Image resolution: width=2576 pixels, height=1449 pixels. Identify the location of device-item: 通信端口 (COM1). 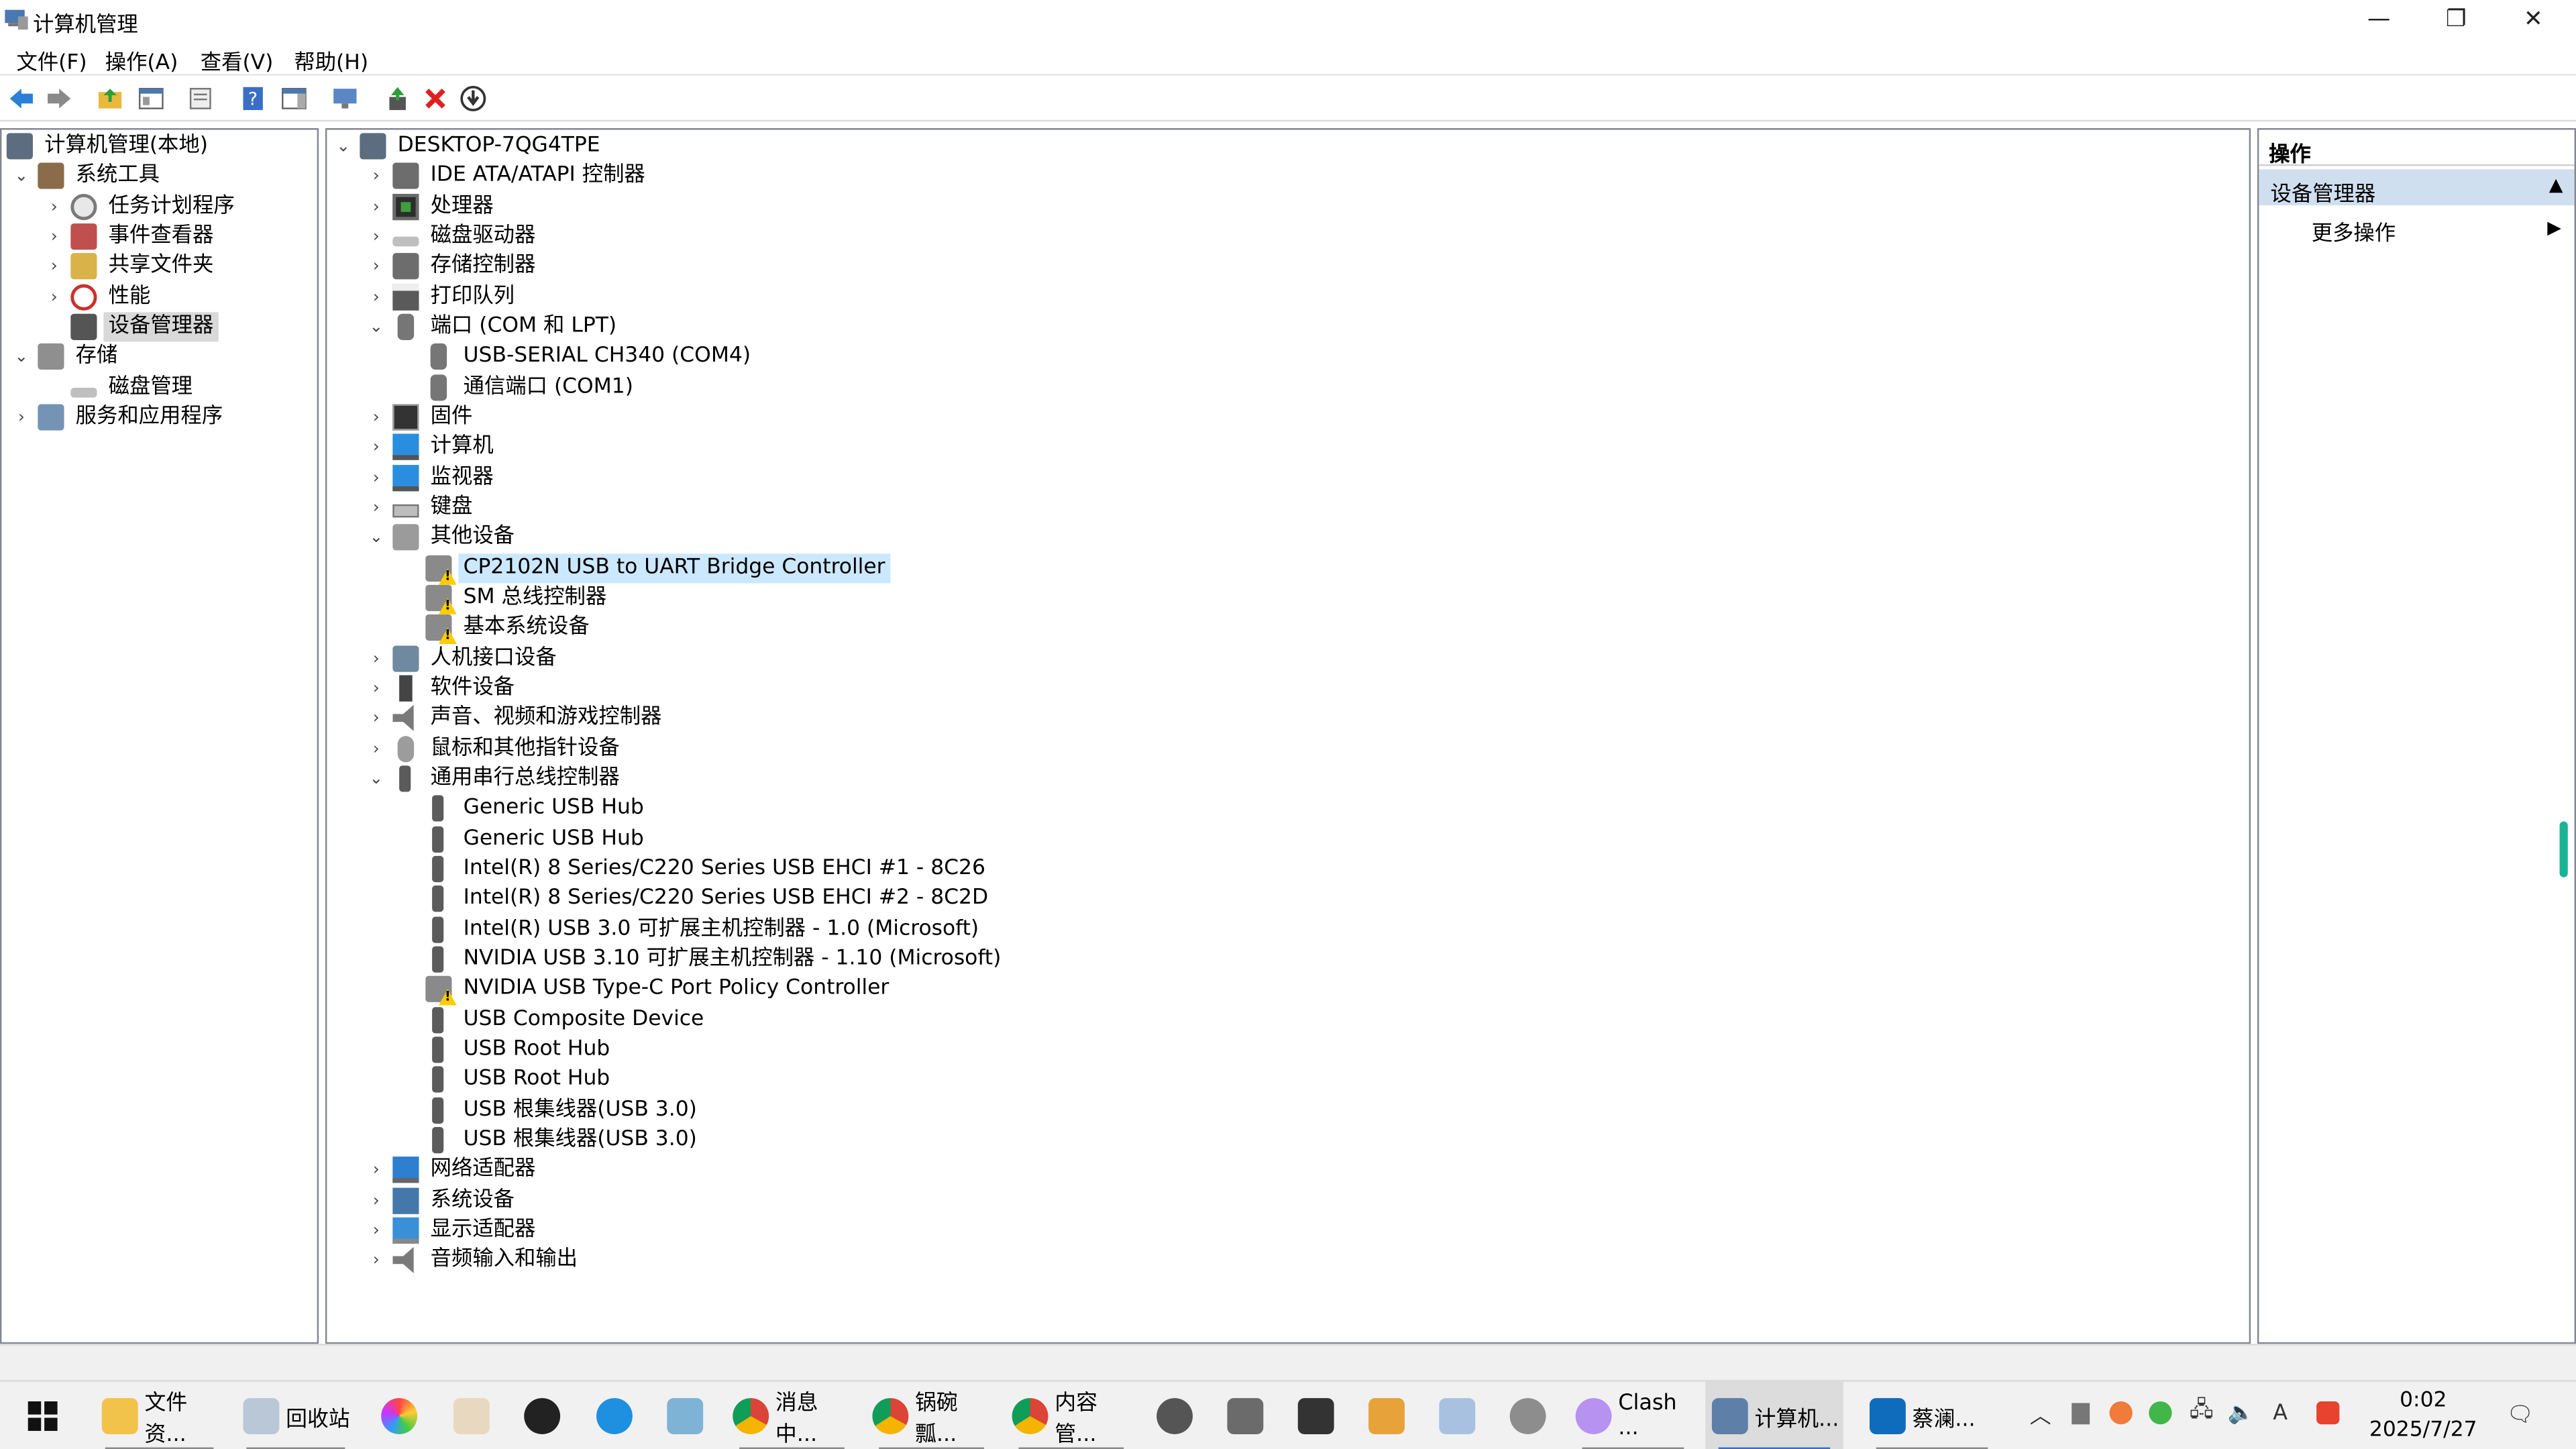
(531, 387).